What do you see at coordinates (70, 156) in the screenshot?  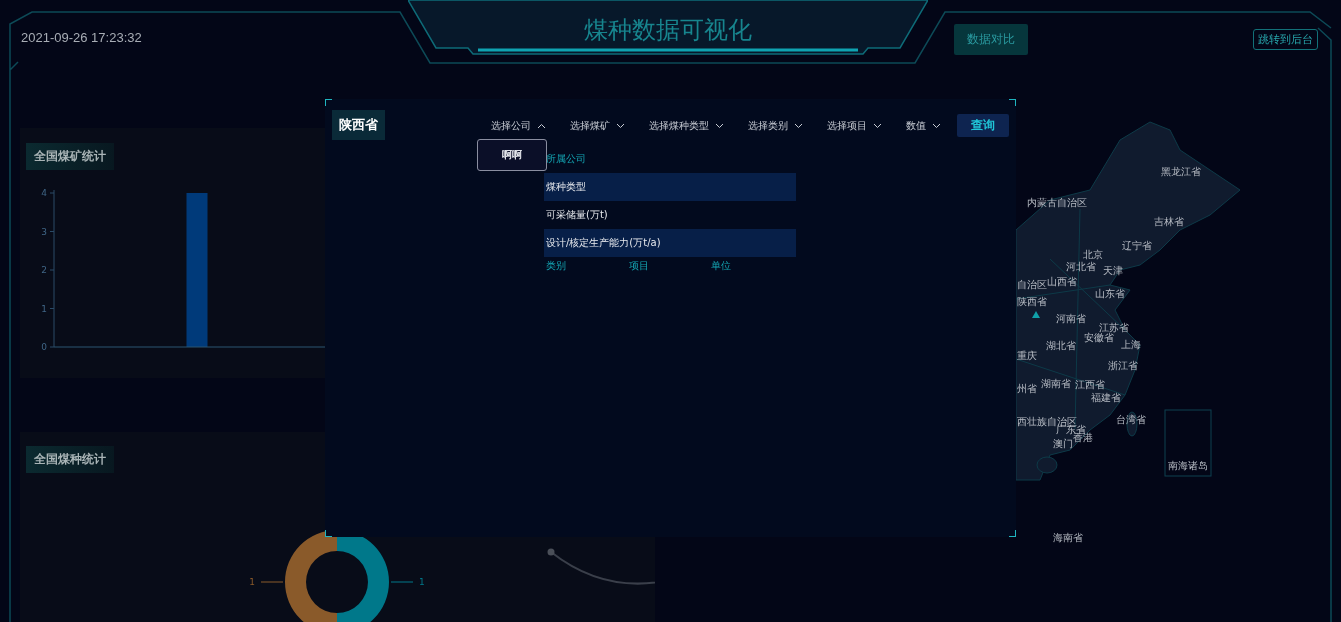 I see `panel-title: 全国煤矿统计` at bounding box center [70, 156].